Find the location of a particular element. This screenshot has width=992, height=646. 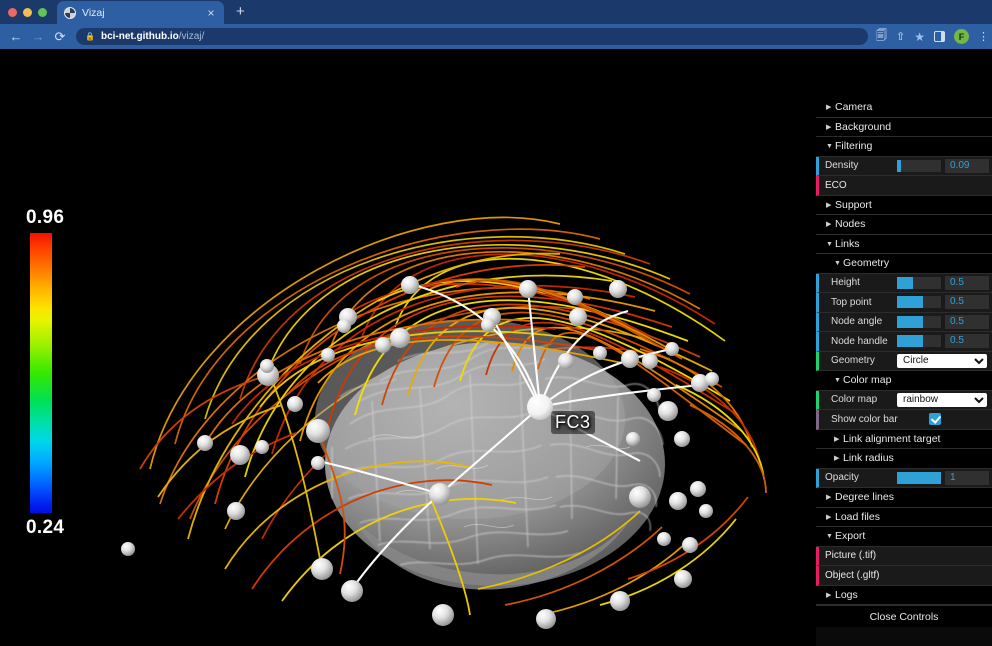

window-traffic-lights is located at coordinates (32, 12).